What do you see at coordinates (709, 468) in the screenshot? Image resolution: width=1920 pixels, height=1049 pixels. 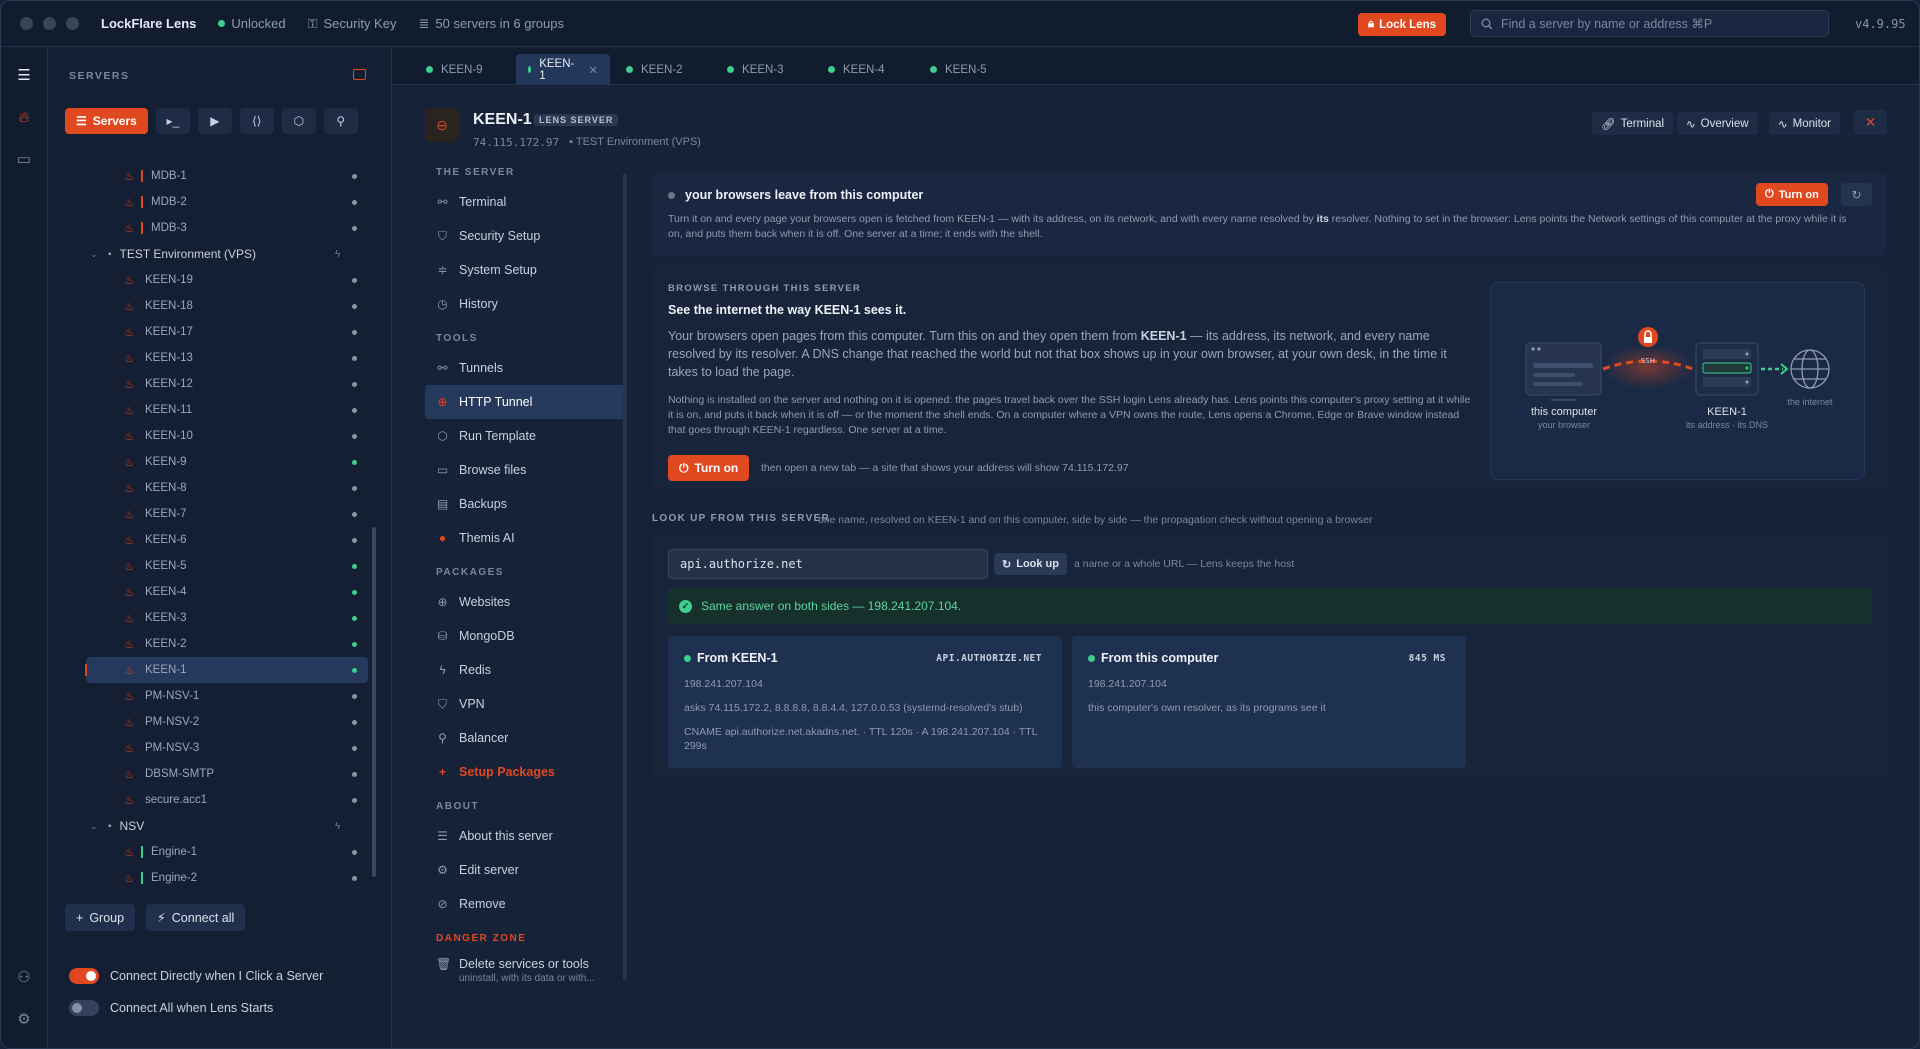 I see `browse-turn-on-button: ⏻ Turn on` at bounding box center [709, 468].